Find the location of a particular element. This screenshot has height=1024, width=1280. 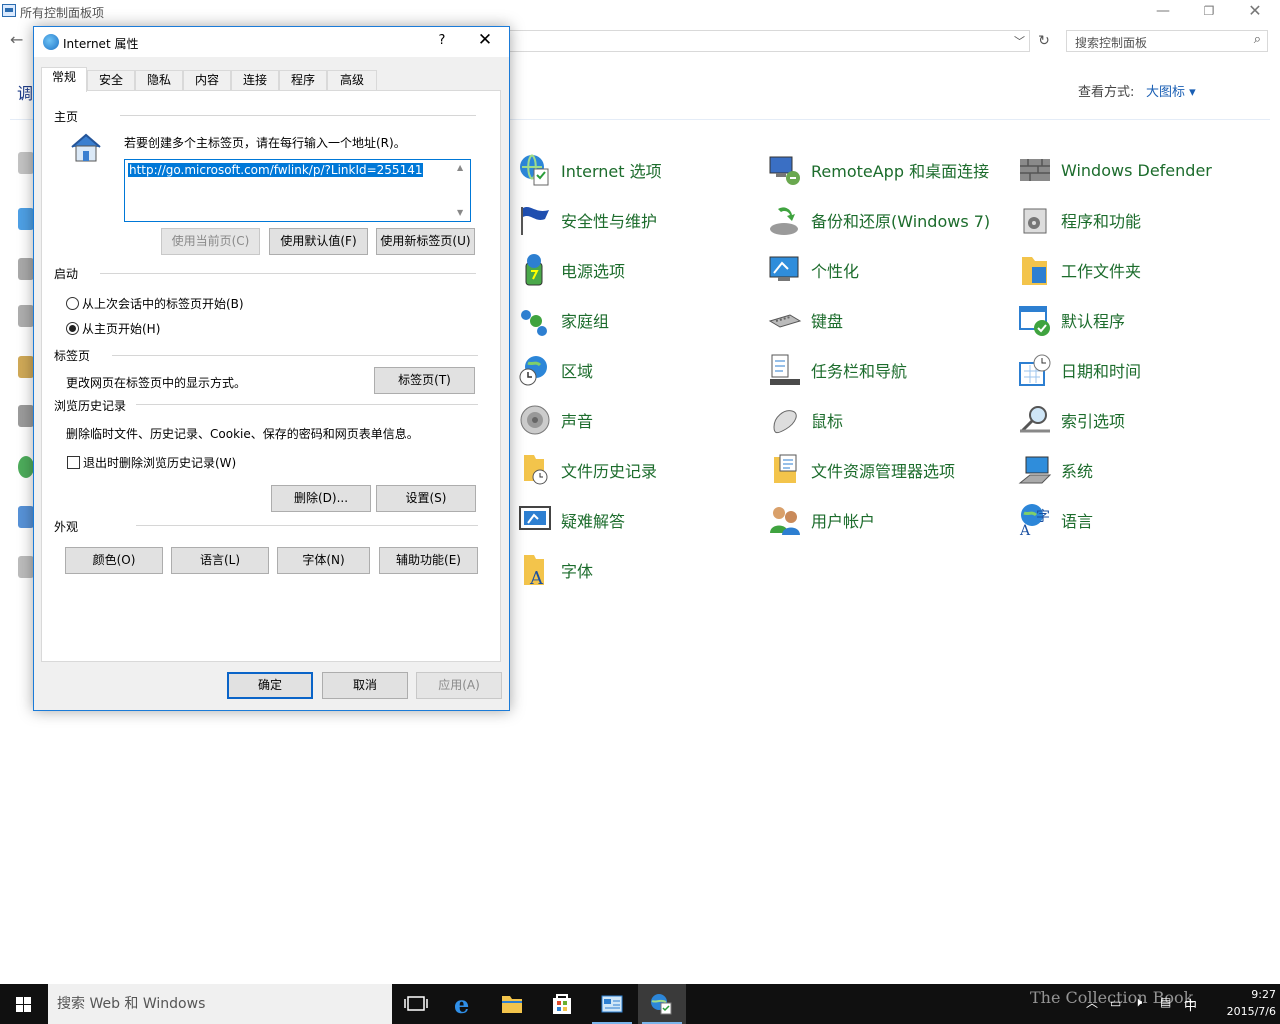

maximize-button: ❐ is located at coordinates (1209, 12).